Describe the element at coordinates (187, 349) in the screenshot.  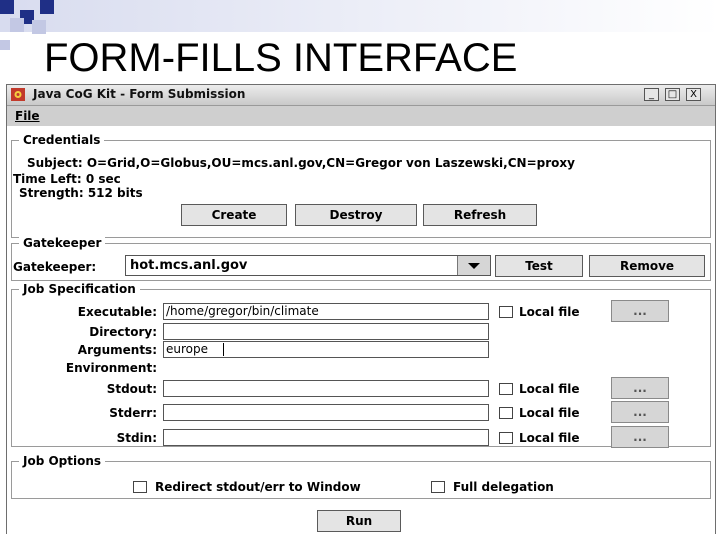
I see `arguments-value: europe` at that location.